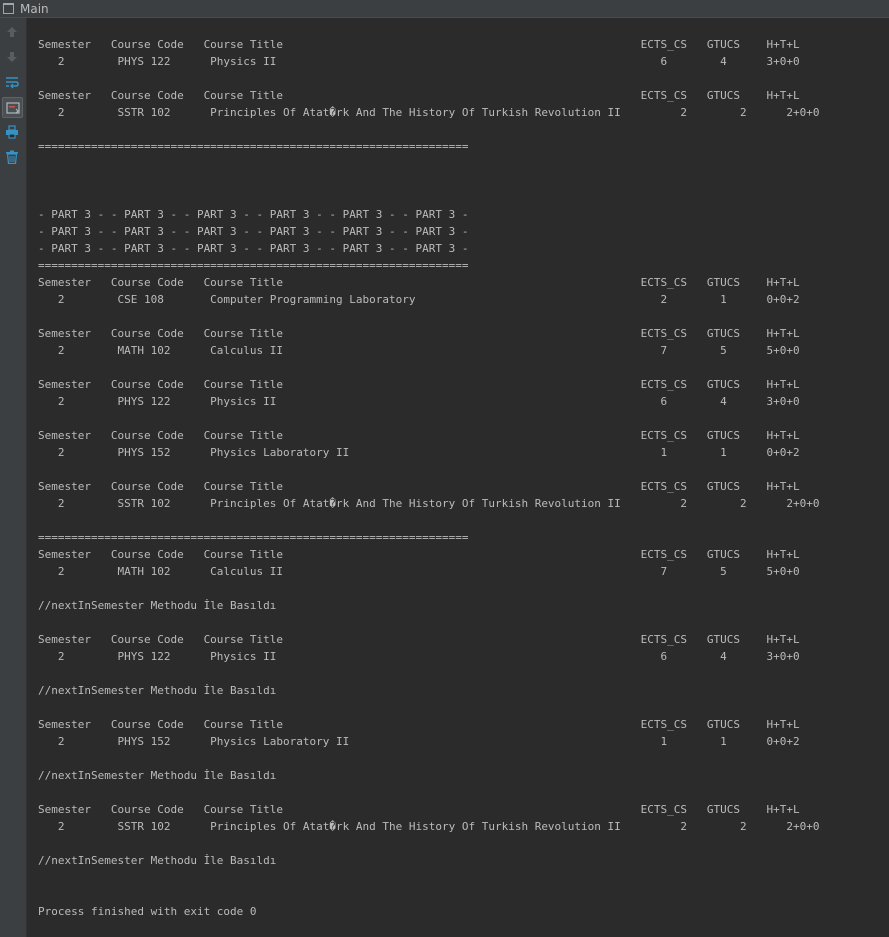 The image size is (889, 937). I want to click on arrow-down-icon, so click(12, 57).